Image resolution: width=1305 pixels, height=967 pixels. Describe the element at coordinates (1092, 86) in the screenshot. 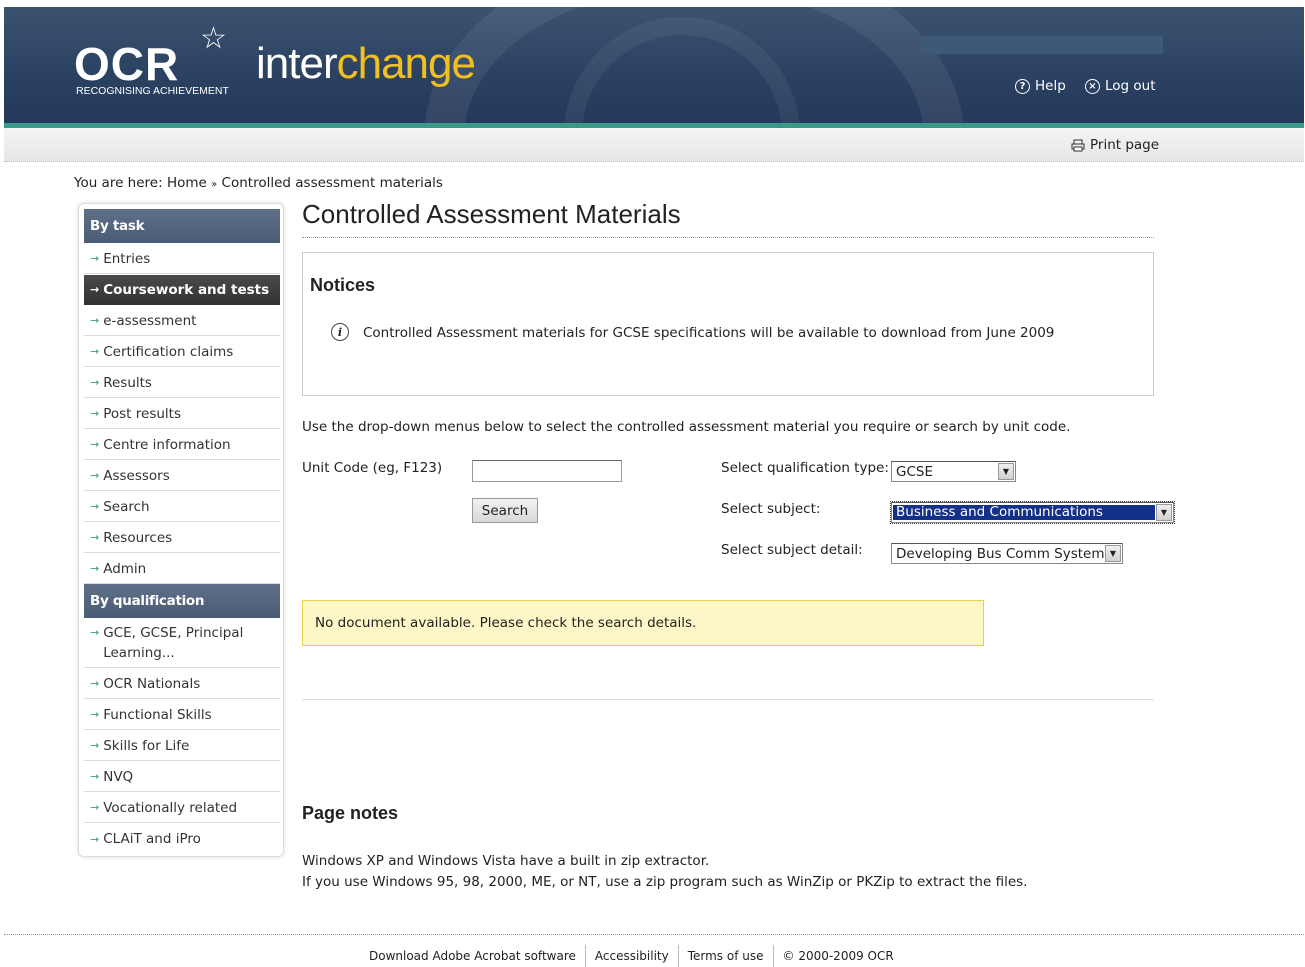

I see `close-icon: ×` at that location.